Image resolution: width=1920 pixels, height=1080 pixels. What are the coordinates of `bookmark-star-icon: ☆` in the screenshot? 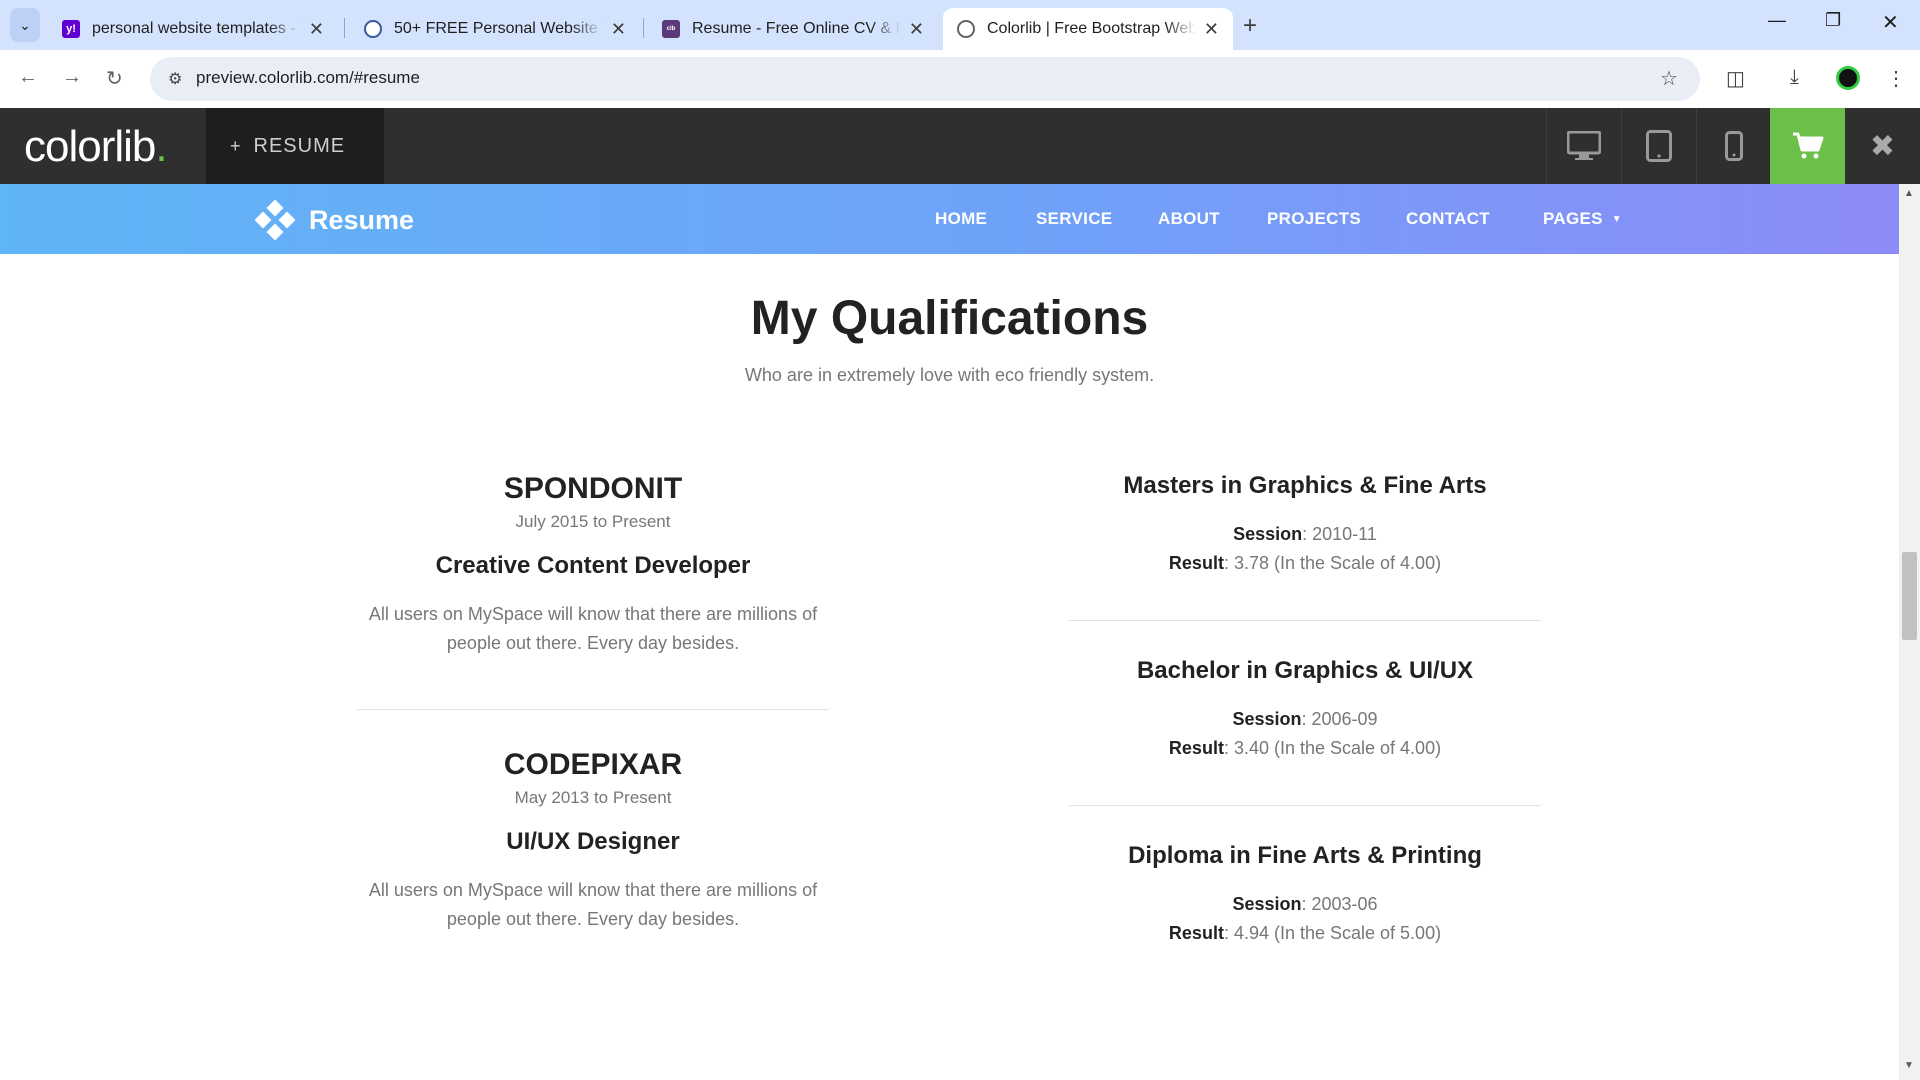 It's located at (1669, 78).